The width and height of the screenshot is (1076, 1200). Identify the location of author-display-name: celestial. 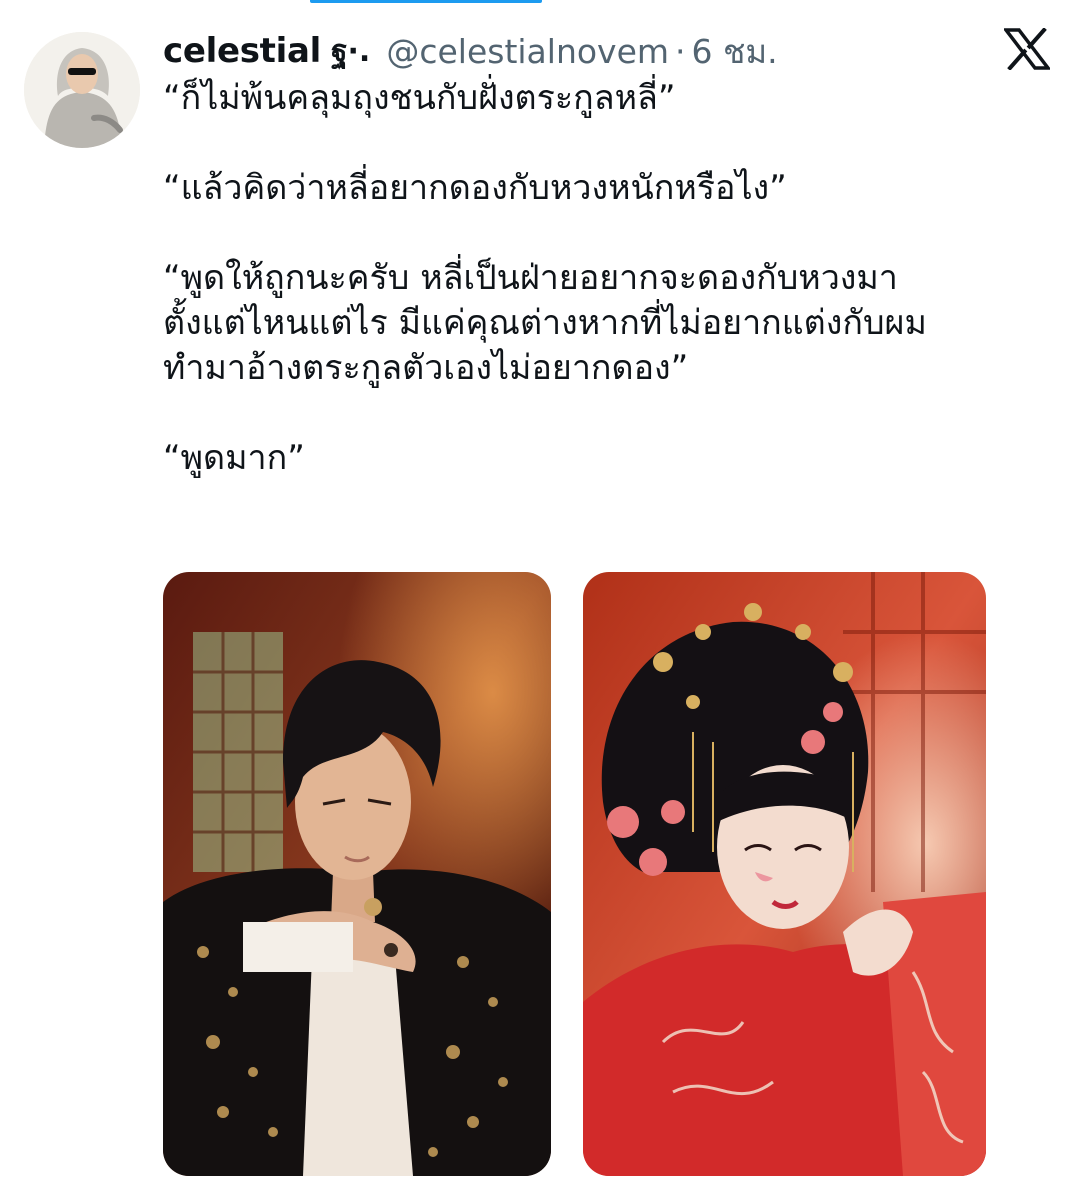
(242, 51).